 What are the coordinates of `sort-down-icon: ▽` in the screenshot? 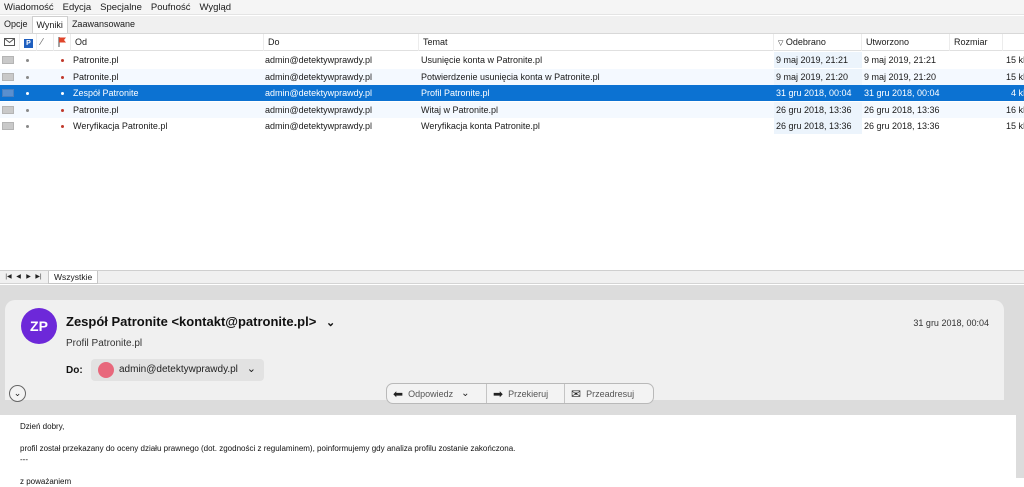 It's located at (781, 43).